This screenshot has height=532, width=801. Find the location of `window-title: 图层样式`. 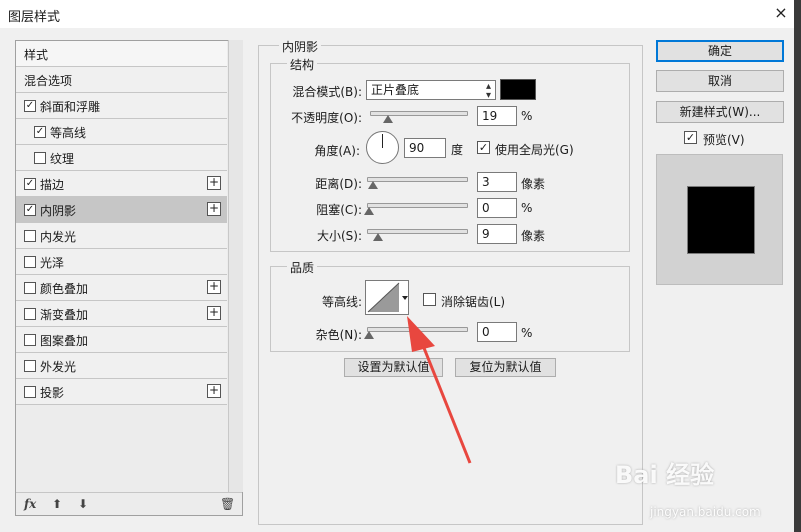

window-title: 图层样式 is located at coordinates (34, 17).